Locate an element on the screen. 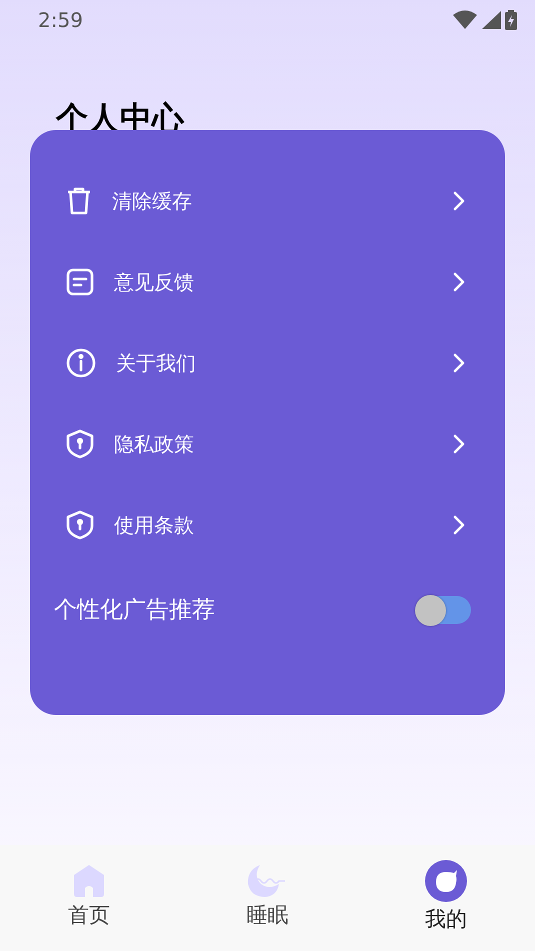  menu-item: 意见反馈 is located at coordinates (267, 281).